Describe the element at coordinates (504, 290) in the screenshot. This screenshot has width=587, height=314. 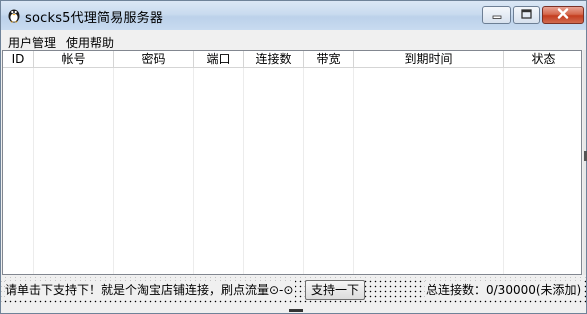
I see `connection-count: 总连接数：0/30000(未添加)` at that location.